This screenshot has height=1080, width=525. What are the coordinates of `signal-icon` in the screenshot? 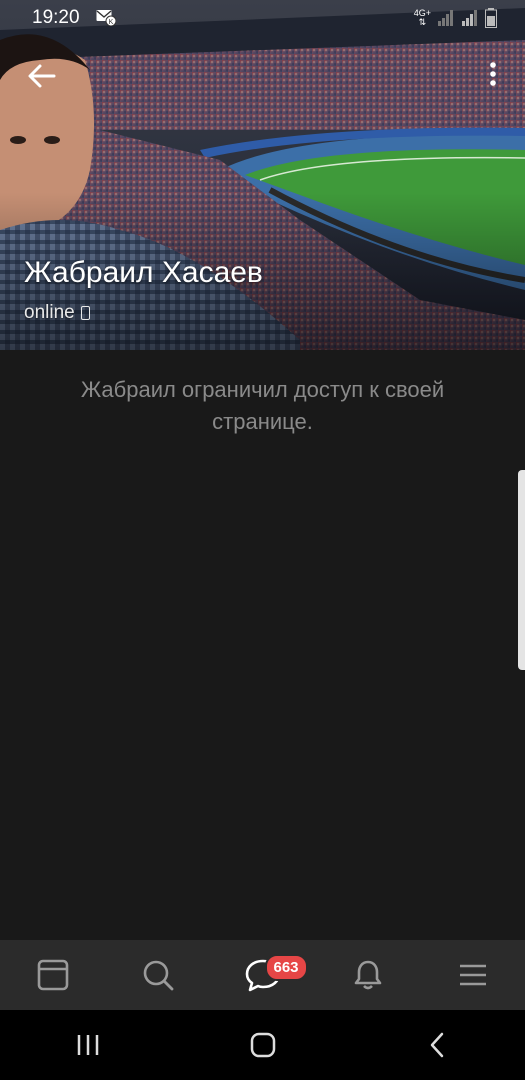 It's located at (445, 18).